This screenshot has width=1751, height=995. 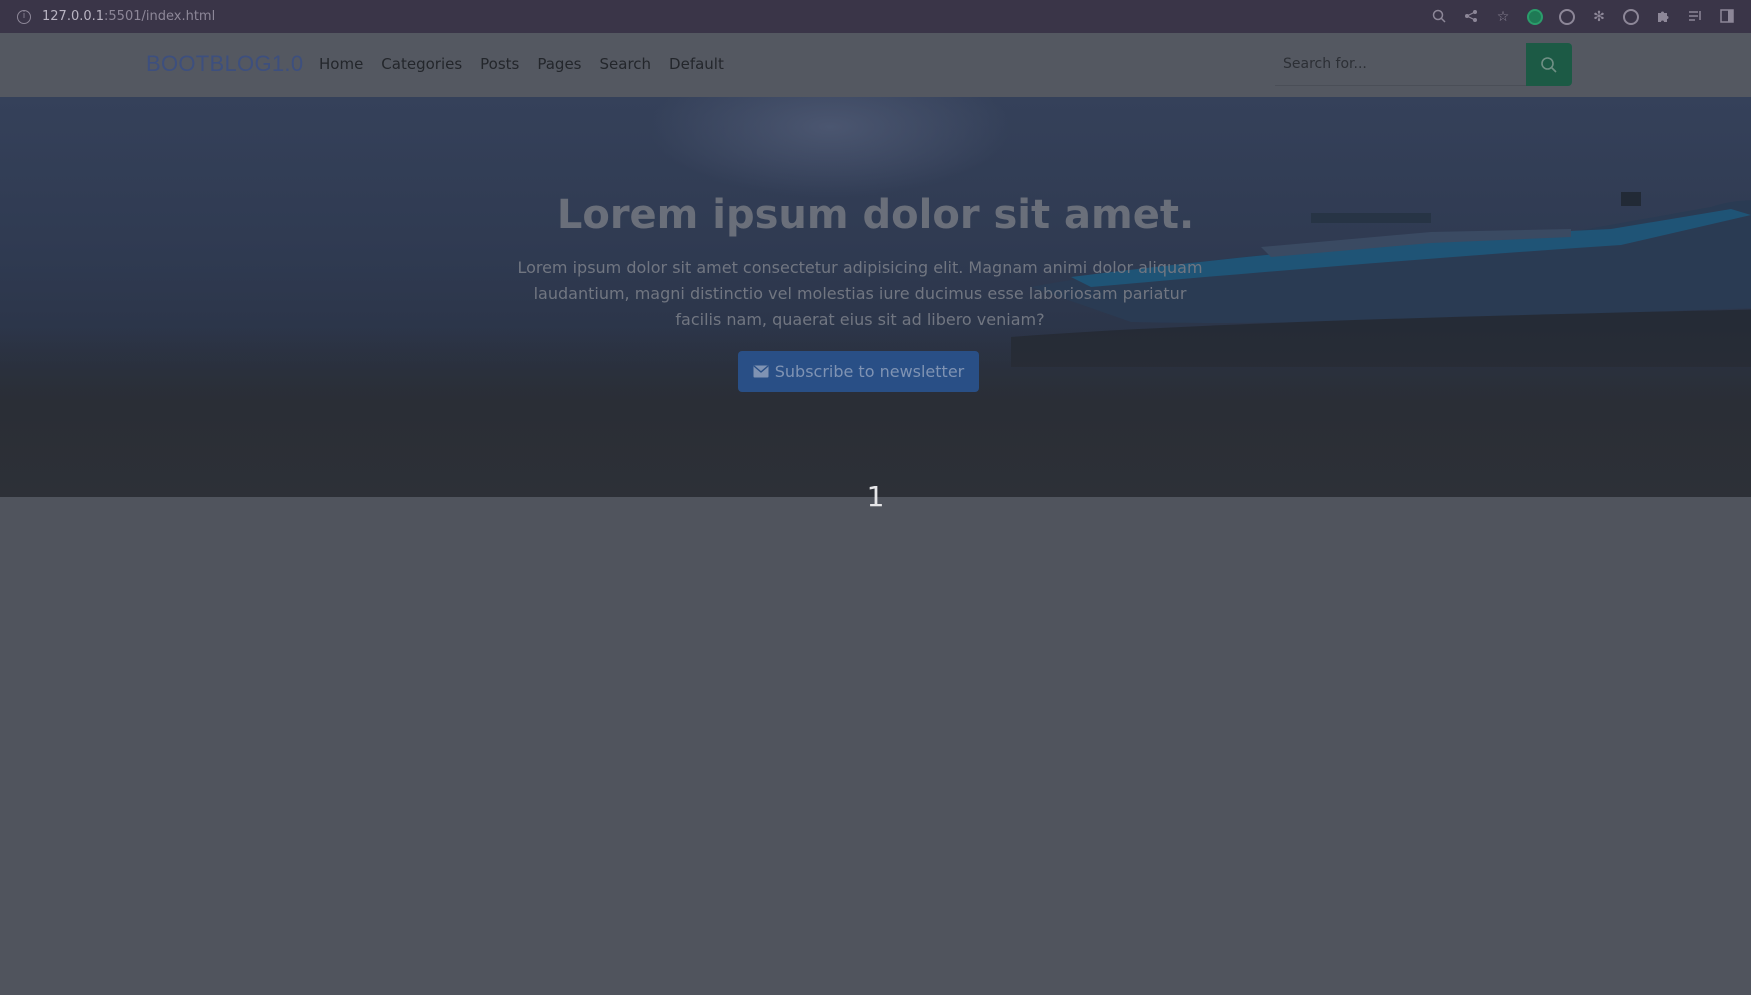 I want to click on browser-toolbar: i 127.0.0.1:5501/index.html ☆ ✻, so click(x=875, y=16).